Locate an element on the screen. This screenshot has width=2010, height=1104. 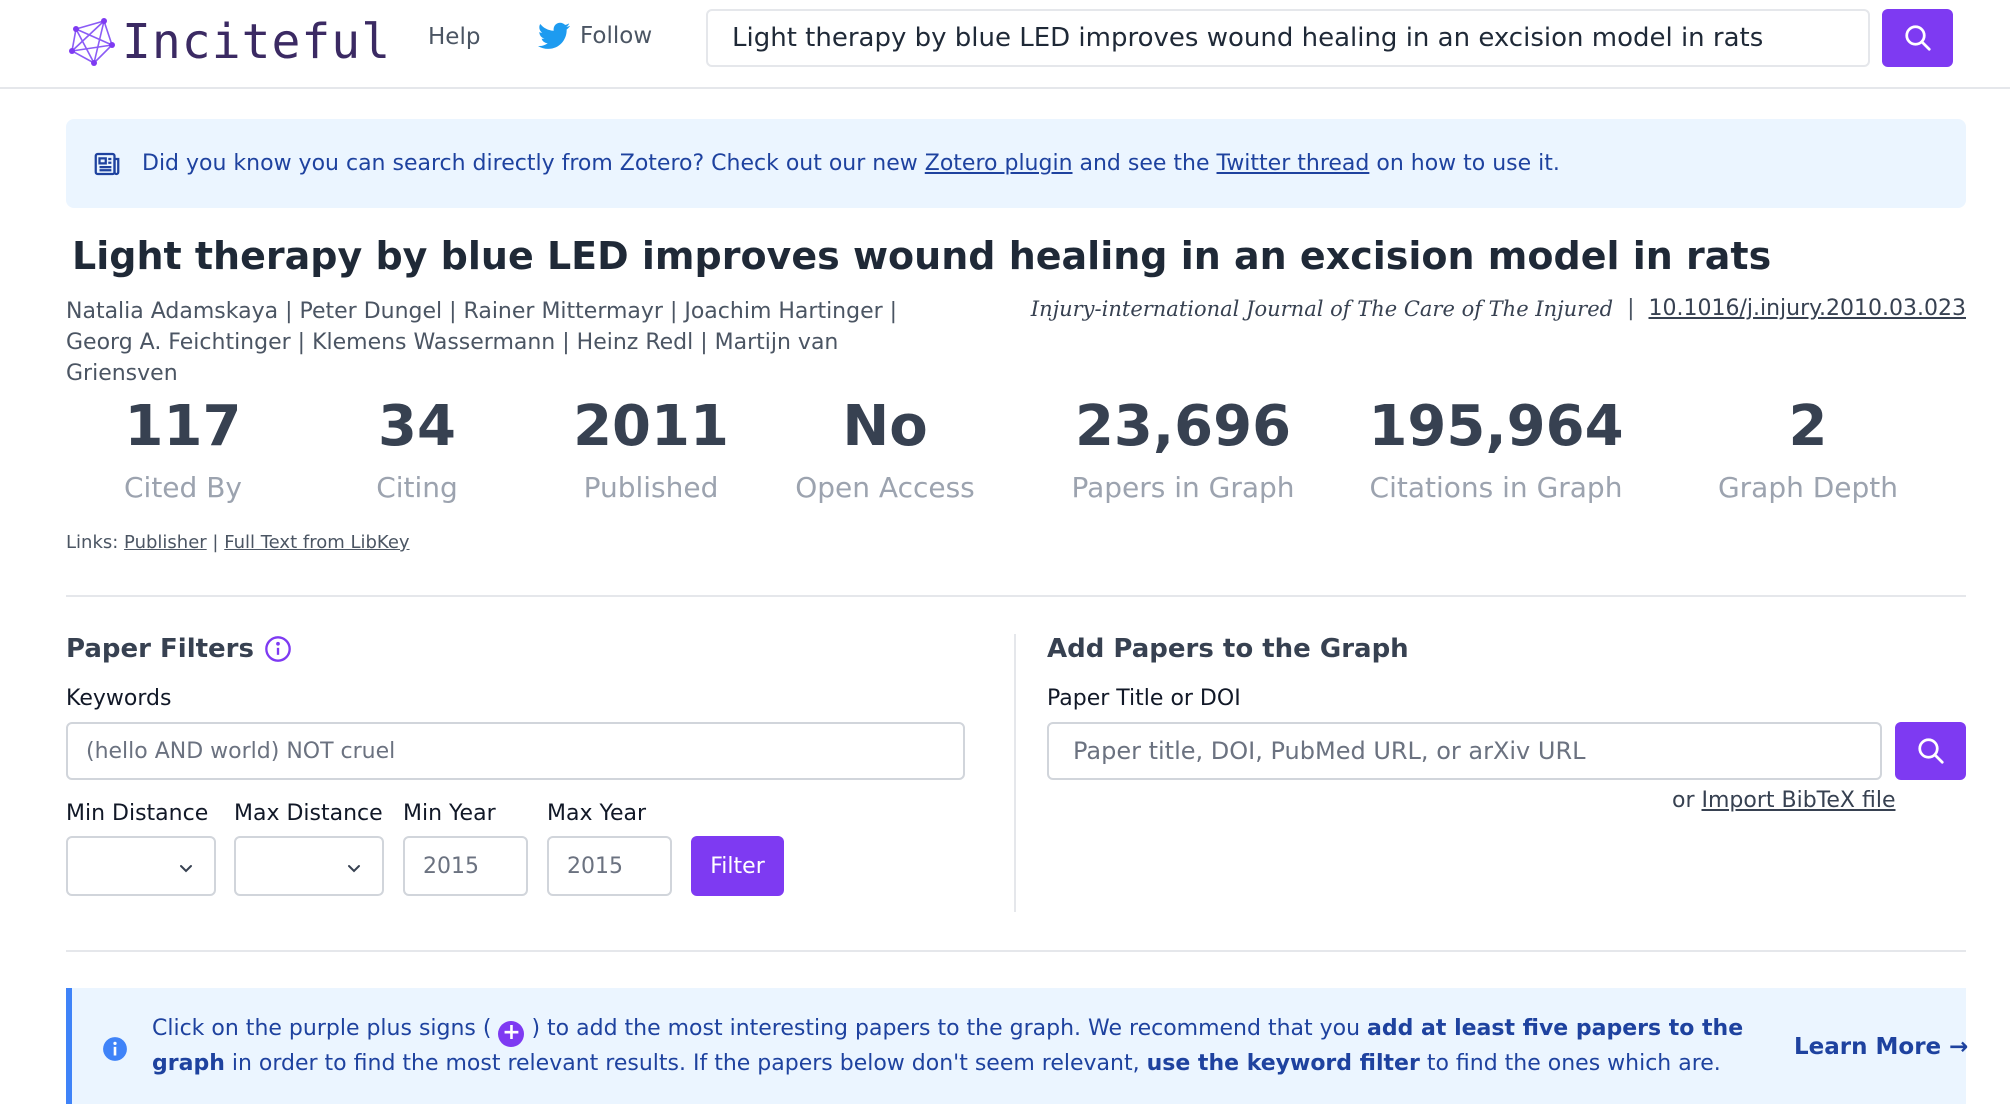
add-paper-search-button is located at coordinates (1930, 751).